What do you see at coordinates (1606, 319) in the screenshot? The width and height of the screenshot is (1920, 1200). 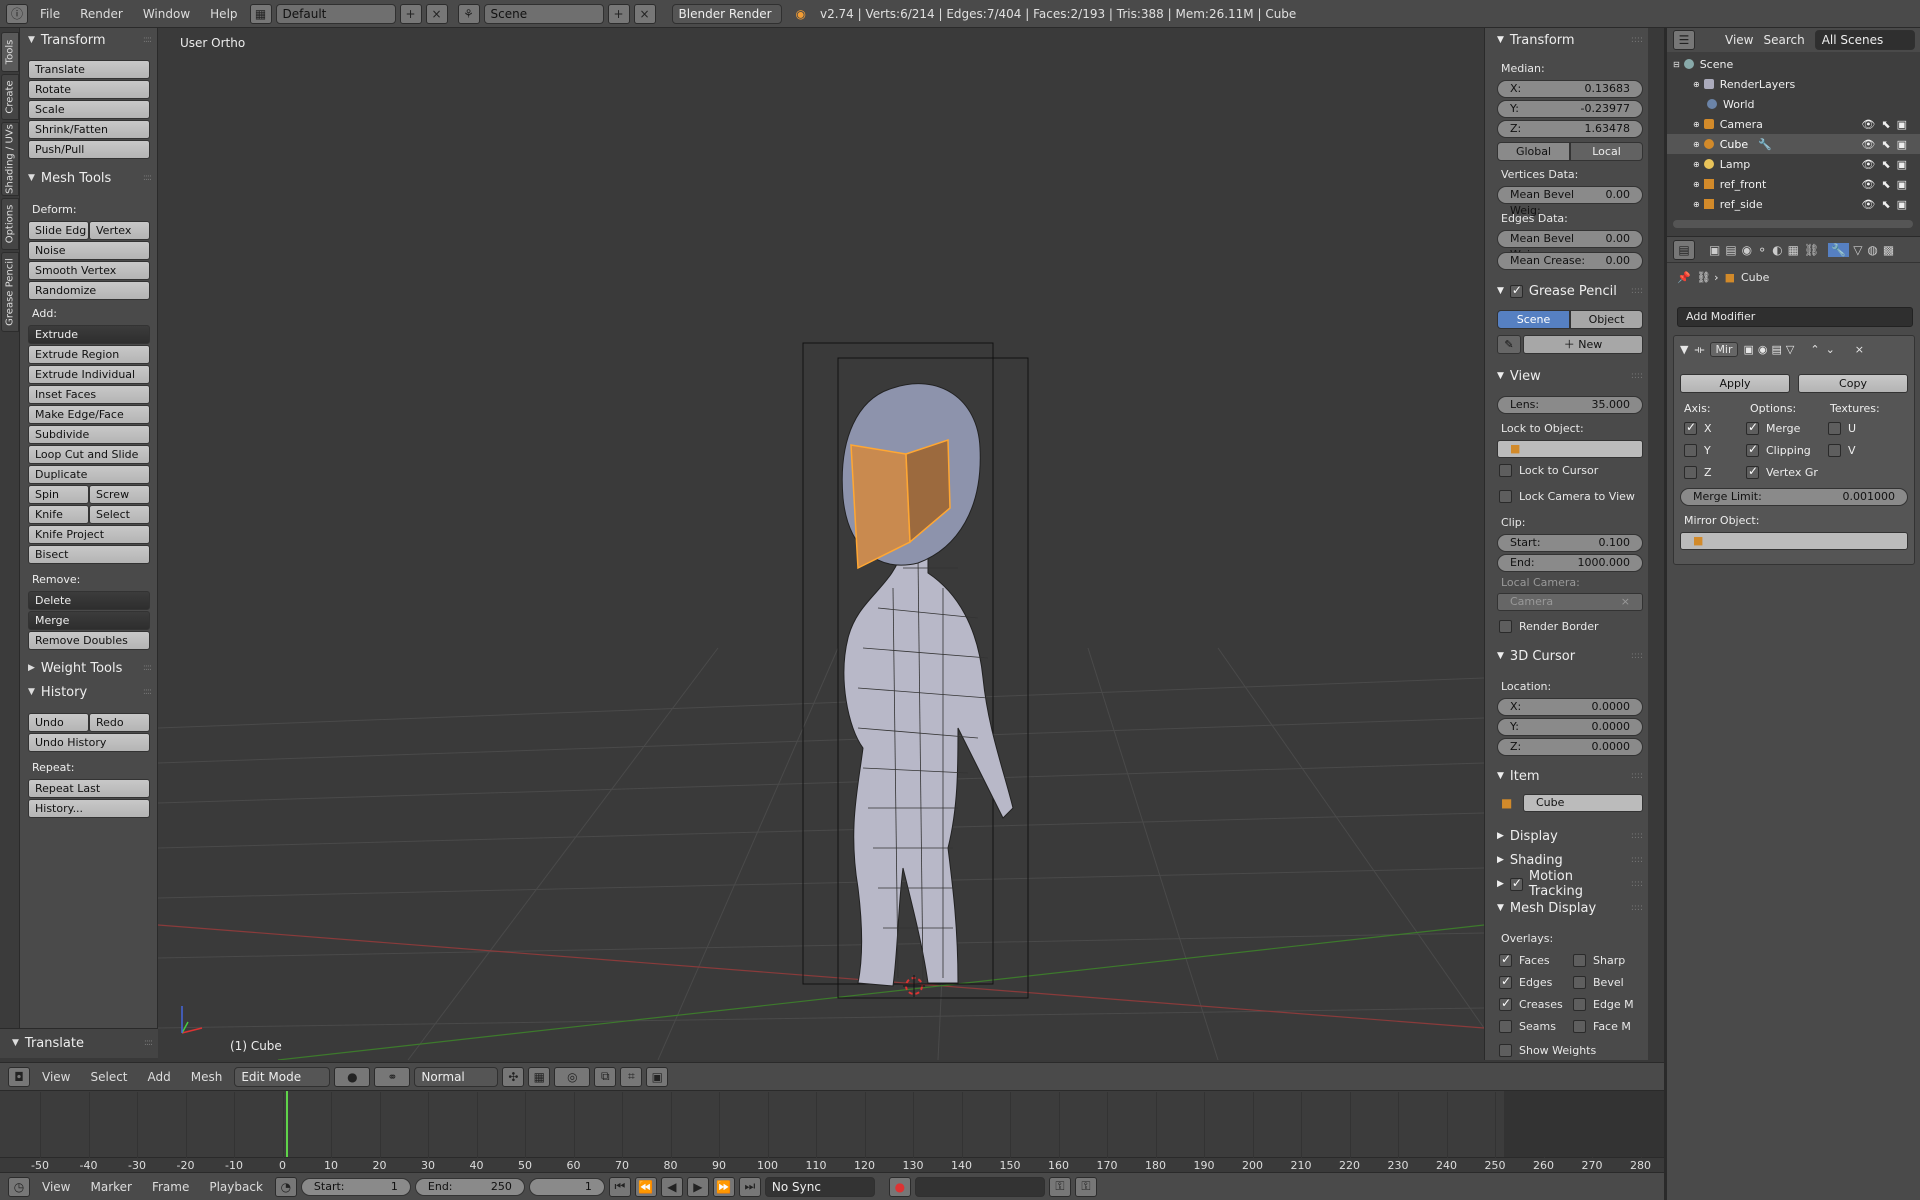 I see `gp-object-toggle: Object` at bounding box center [1606, 319].